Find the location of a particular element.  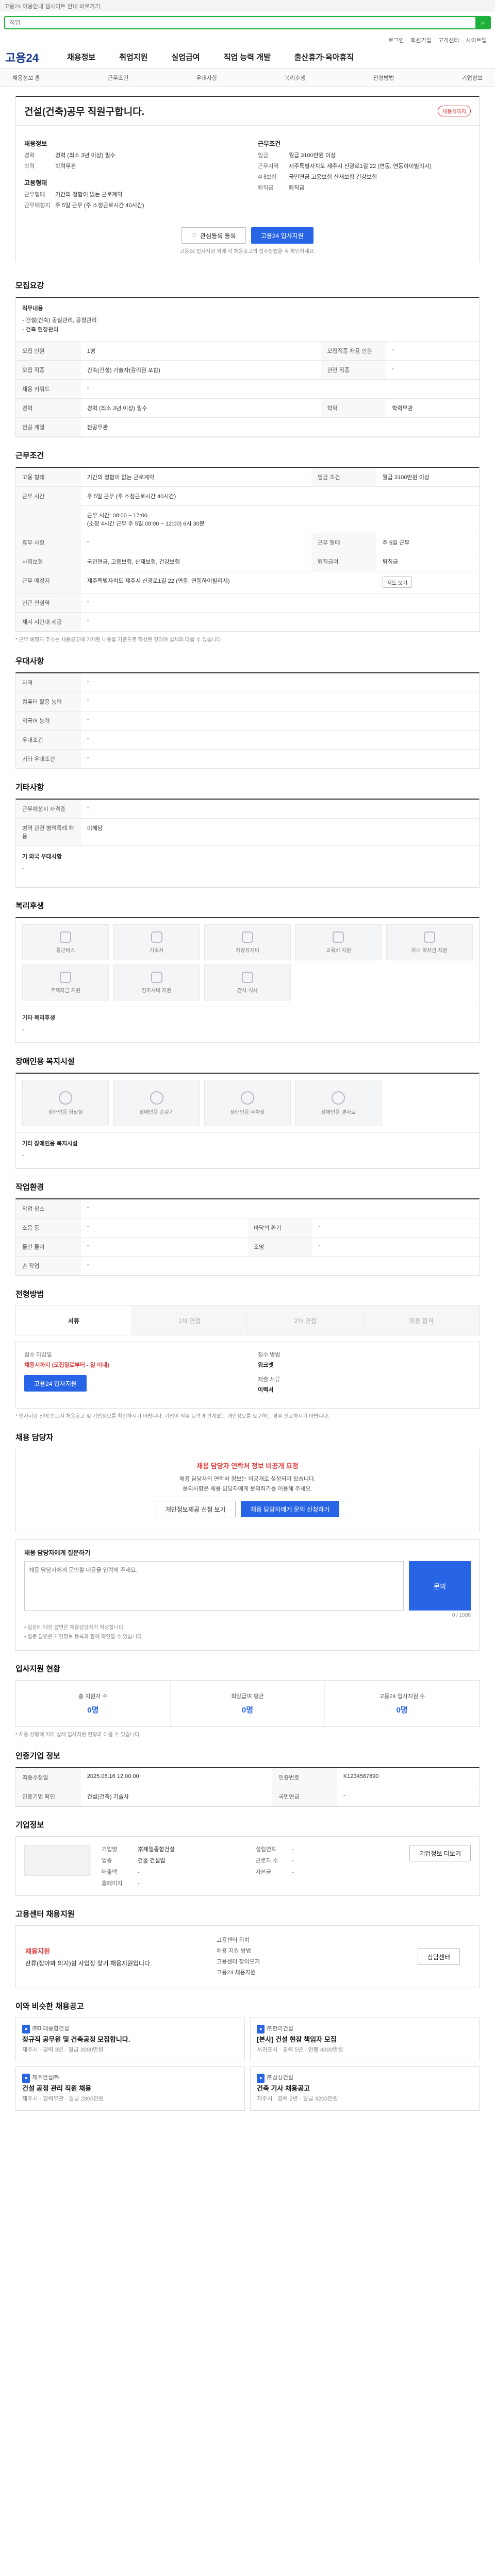

welfare-label: 간식·식사 is located at coordinates (247, 991).